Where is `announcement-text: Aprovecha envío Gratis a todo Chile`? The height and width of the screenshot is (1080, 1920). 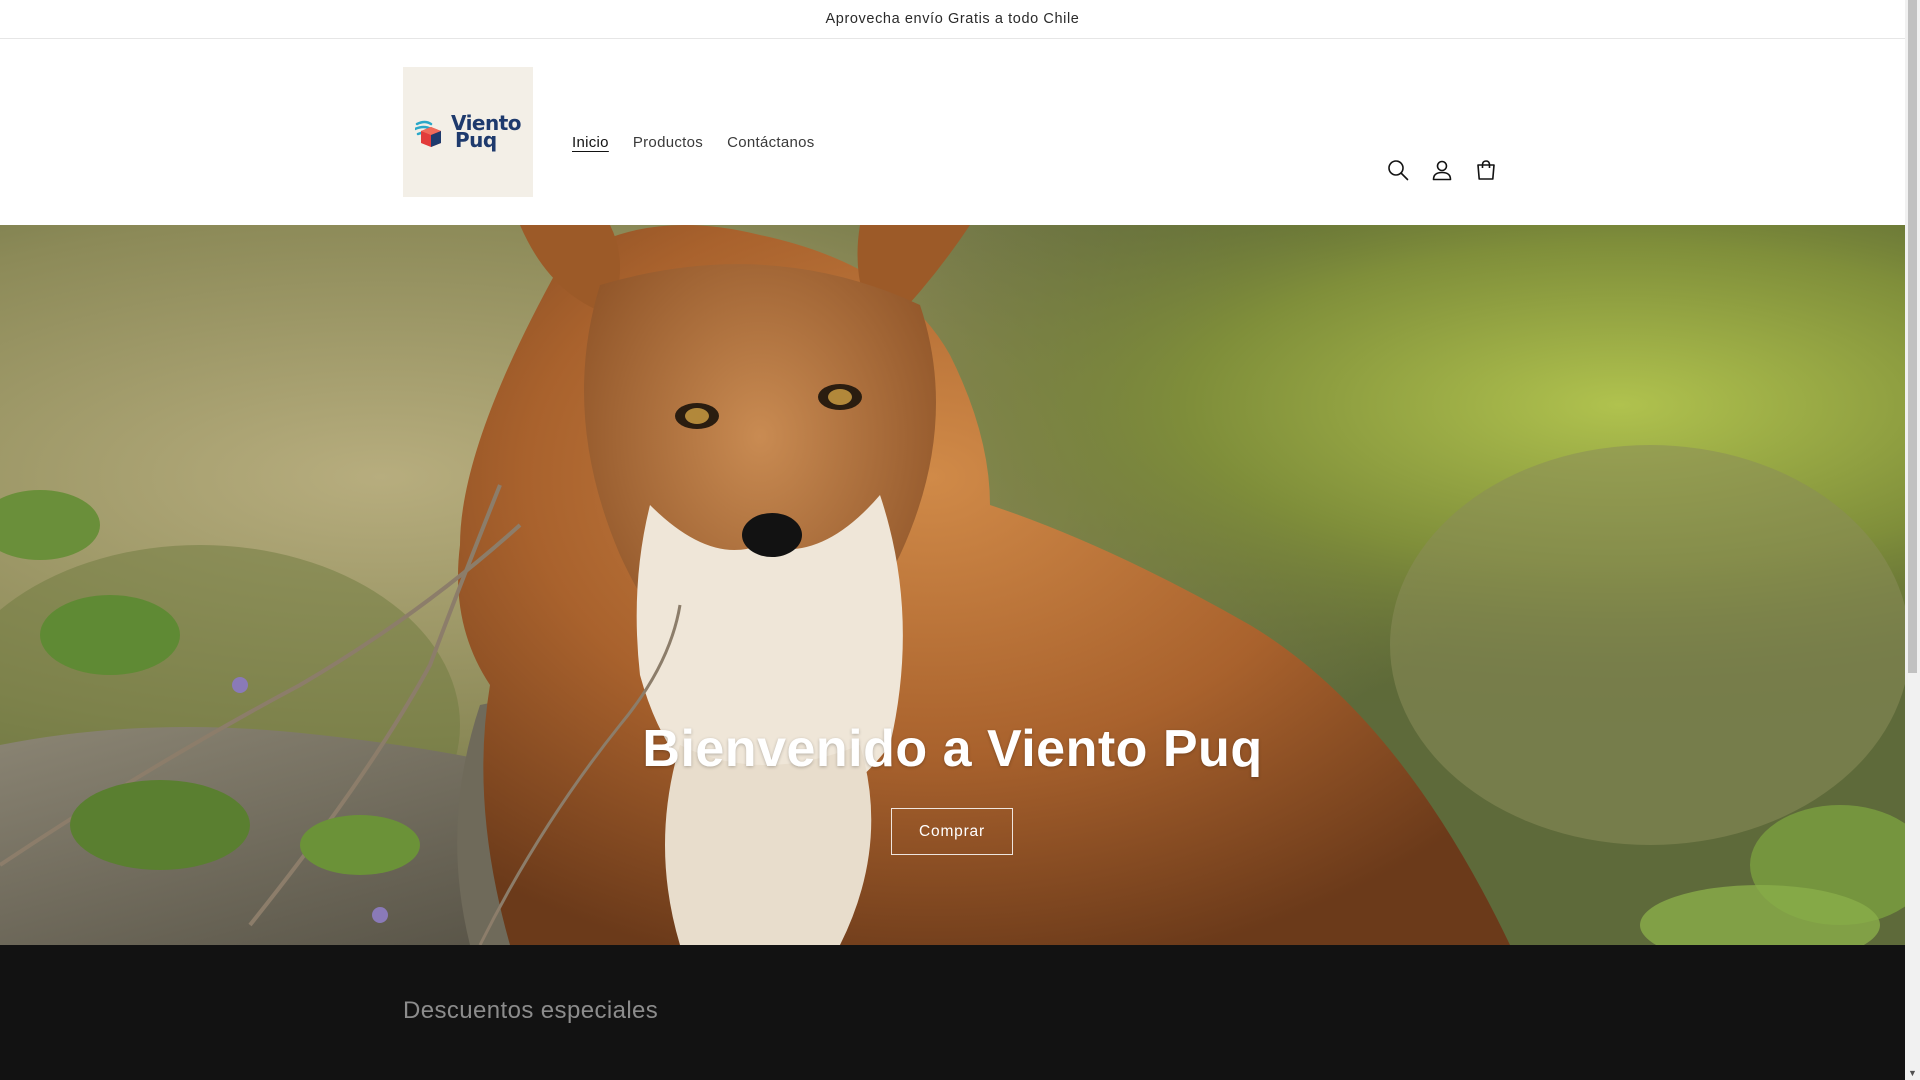 announcement-text: Aprovecha envío Gratis a todo Chile is located at coordinates (952, 19).